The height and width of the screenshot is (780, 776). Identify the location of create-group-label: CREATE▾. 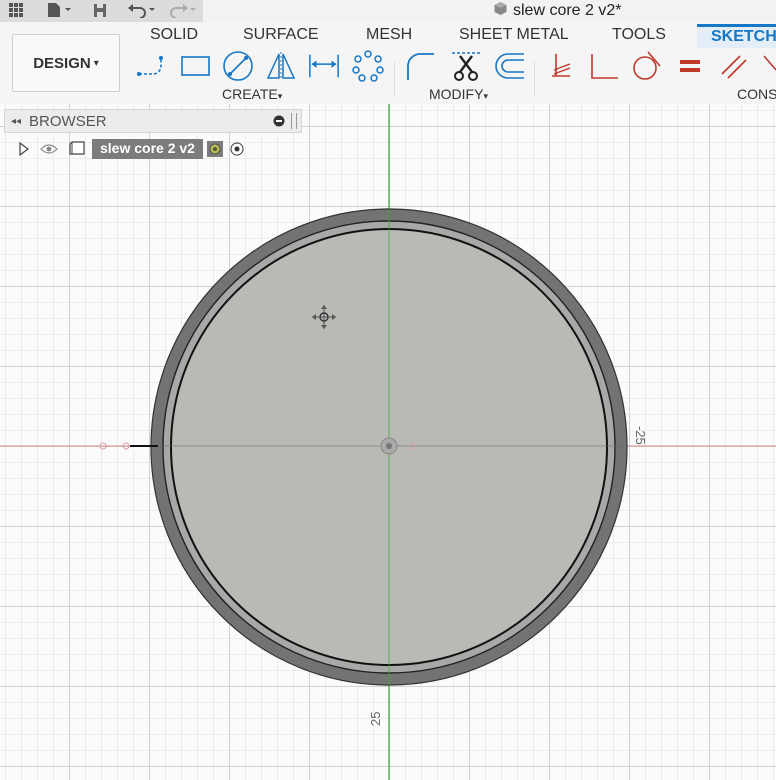
(252, 94).